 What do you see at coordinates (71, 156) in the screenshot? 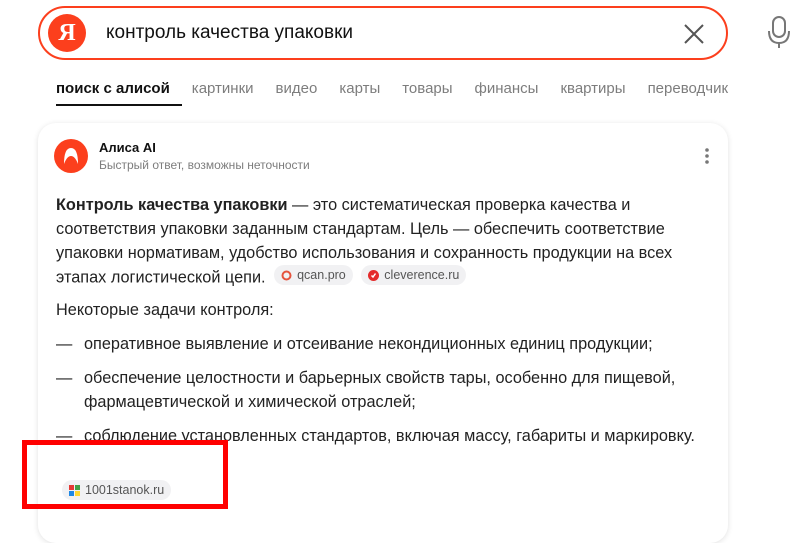
I see `alice-logo-icon` at bounding box center [71, 156].